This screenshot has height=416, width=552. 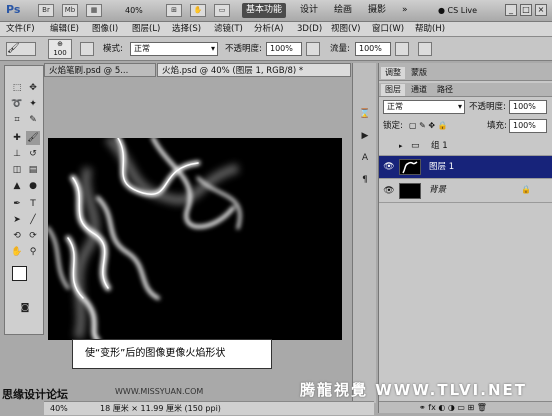 What do you see at coordinates (313, 49) in the screenshot?
I see `tablet-opacity-icon` at bounding box center [313, 49].